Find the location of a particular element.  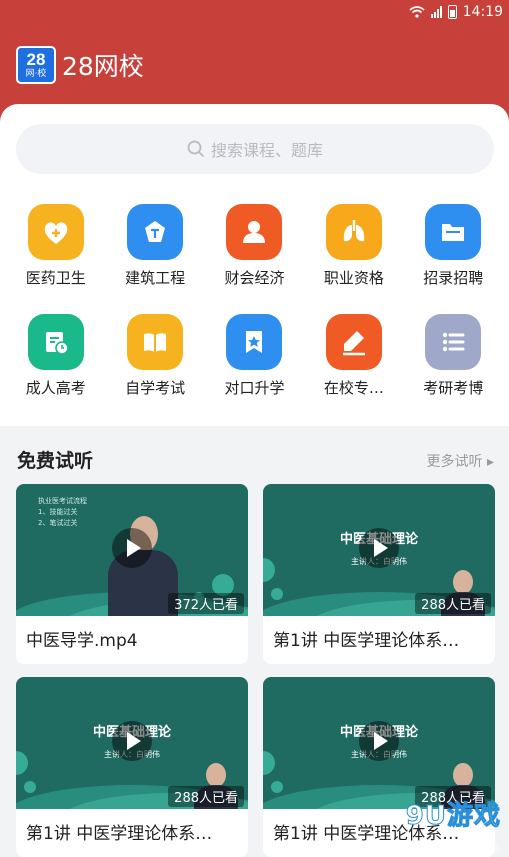

brand: 28 网·校 28网校 is located at coordinates (80, 65).